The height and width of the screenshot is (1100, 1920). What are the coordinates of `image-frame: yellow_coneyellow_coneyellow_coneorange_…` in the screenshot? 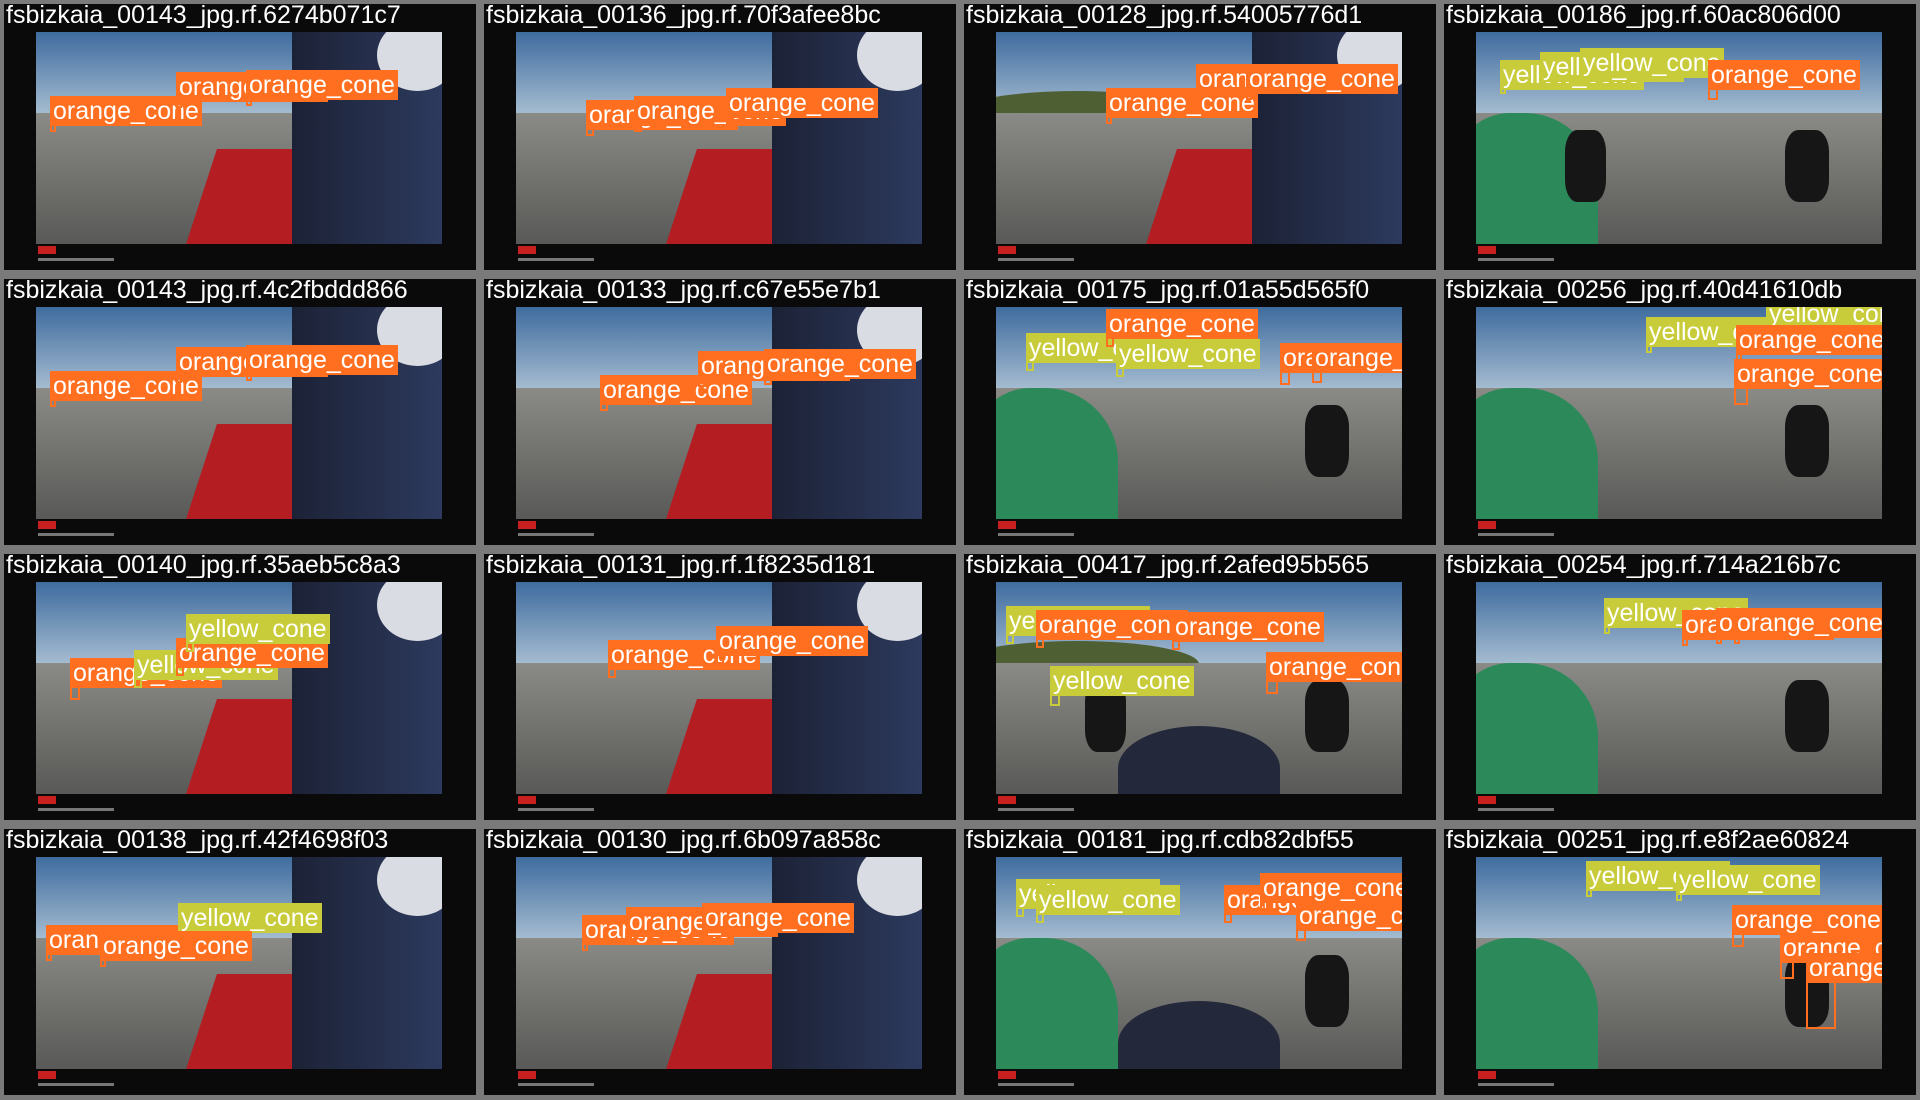 It's located at (1680, 137).